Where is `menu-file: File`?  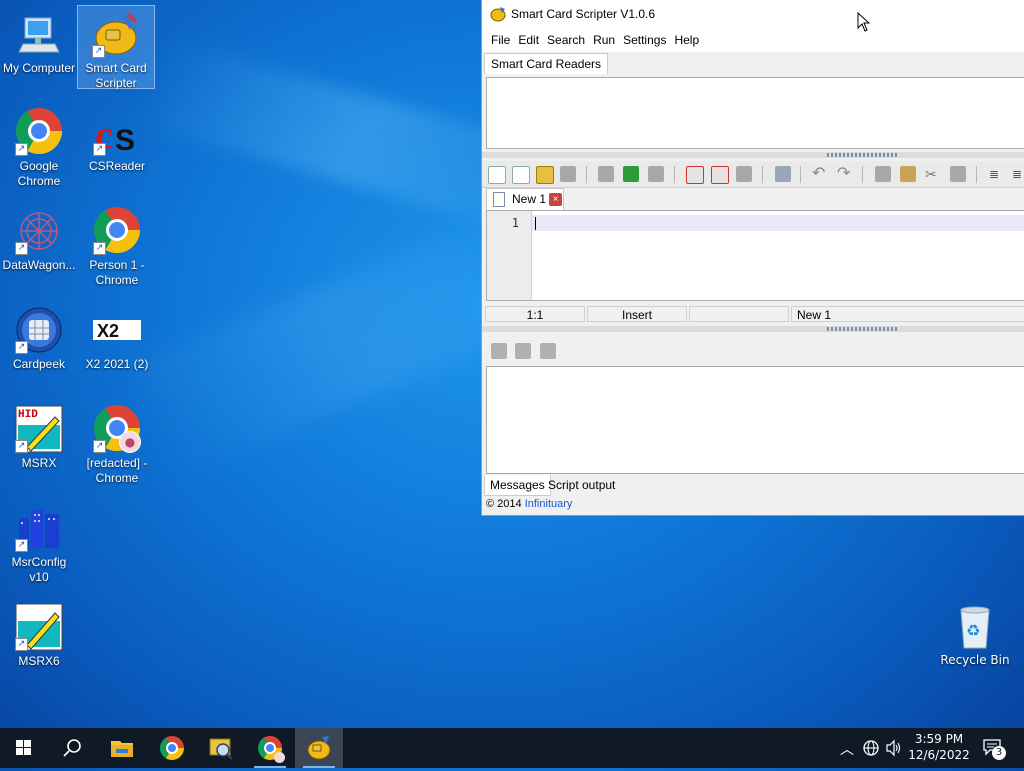
menu-file: File is located at coordinates (500, 40).